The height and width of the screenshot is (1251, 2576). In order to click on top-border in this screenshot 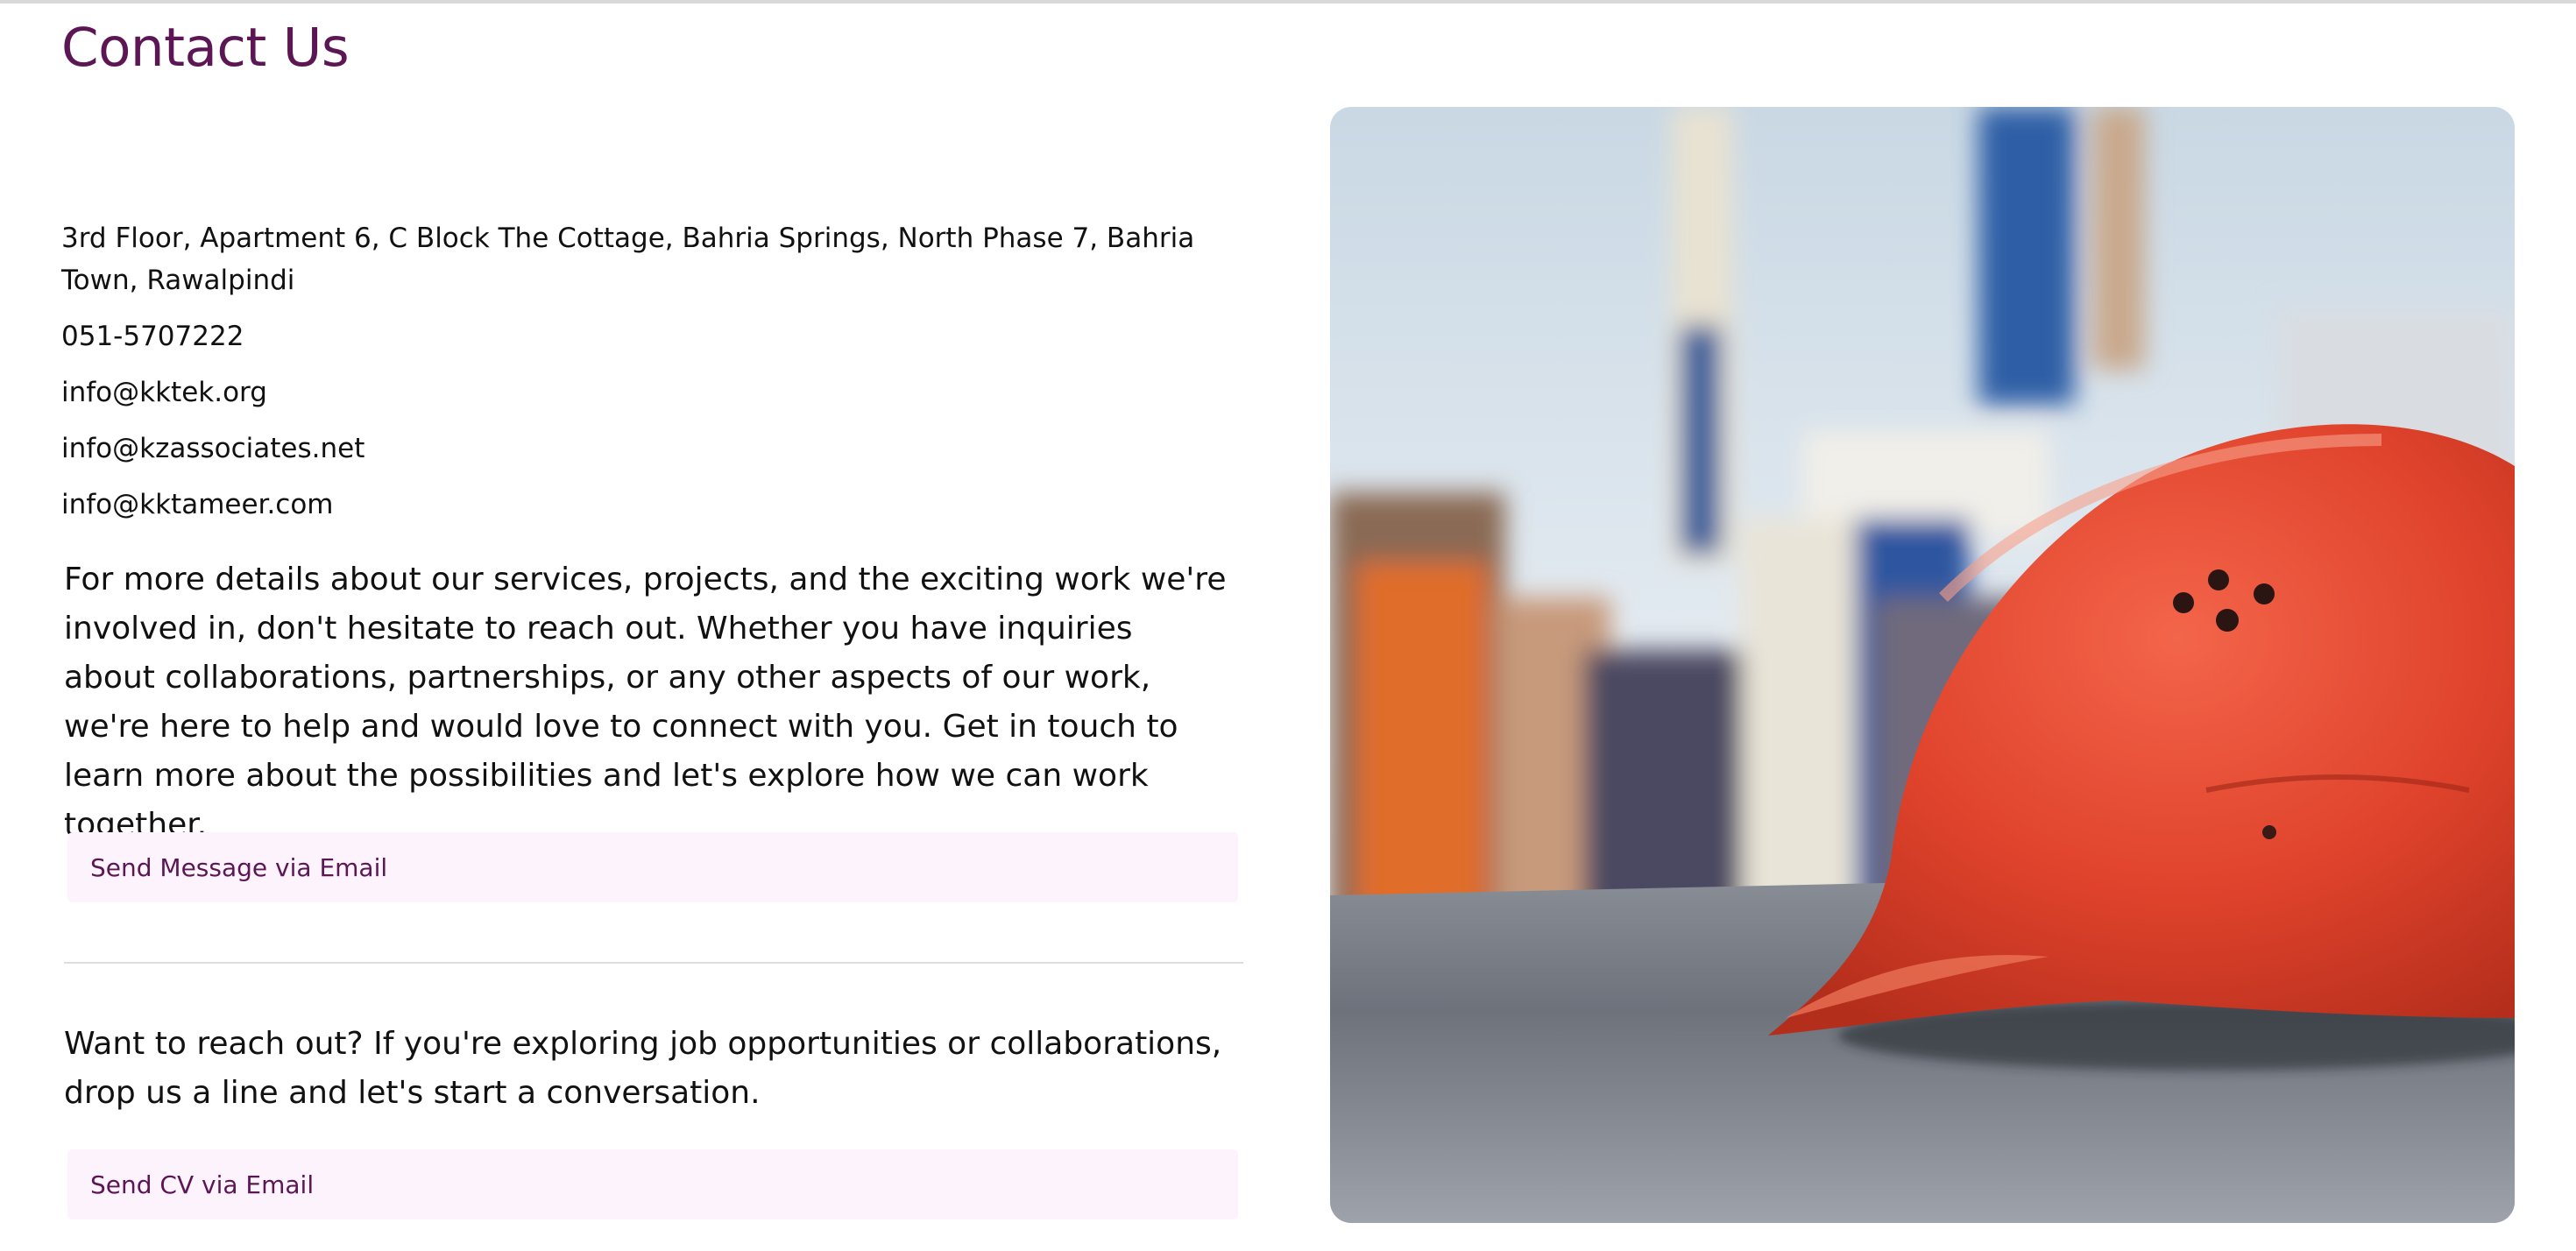, I will do `click(1288, 2)`.